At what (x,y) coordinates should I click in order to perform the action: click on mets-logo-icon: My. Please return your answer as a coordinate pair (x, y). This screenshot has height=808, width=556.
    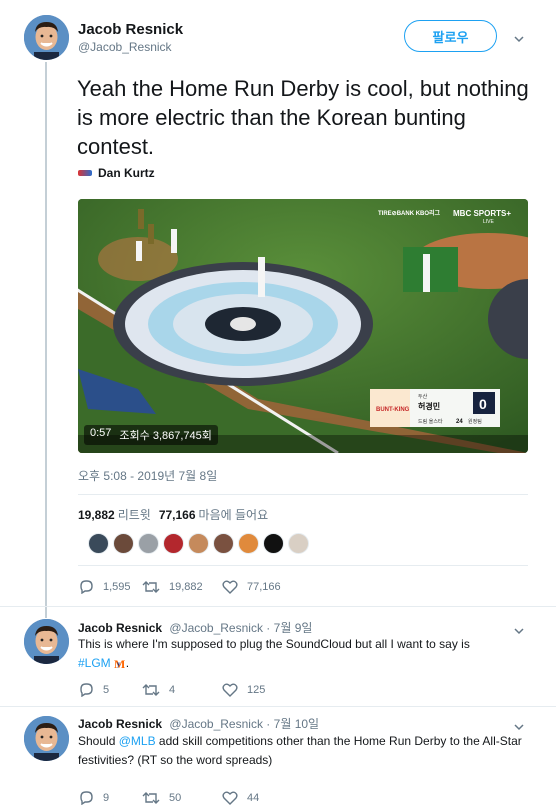
    Looking at the image, I should click on (120, 663).